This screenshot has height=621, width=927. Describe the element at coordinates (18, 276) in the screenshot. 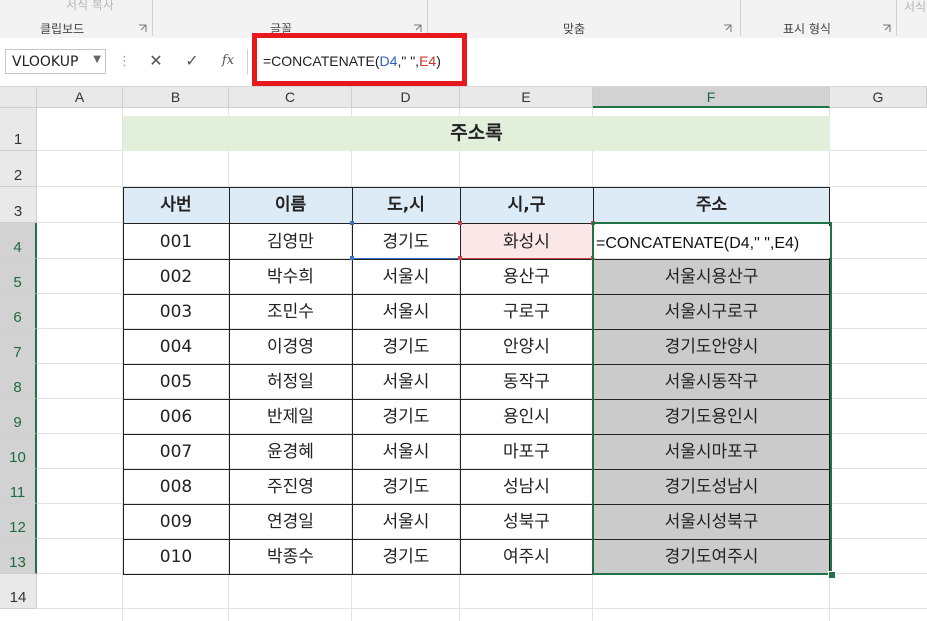

I see `row-header-5: 5` at that location.